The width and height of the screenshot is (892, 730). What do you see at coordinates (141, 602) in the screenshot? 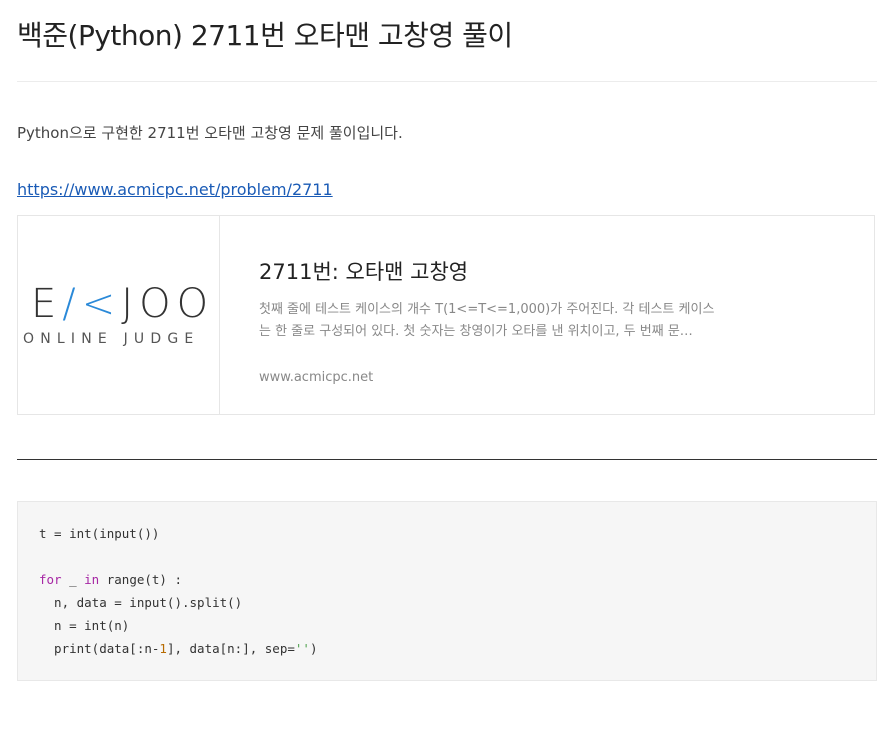
I see `code-line-4: n, data = input().split()` at bounding box center [141, 602].